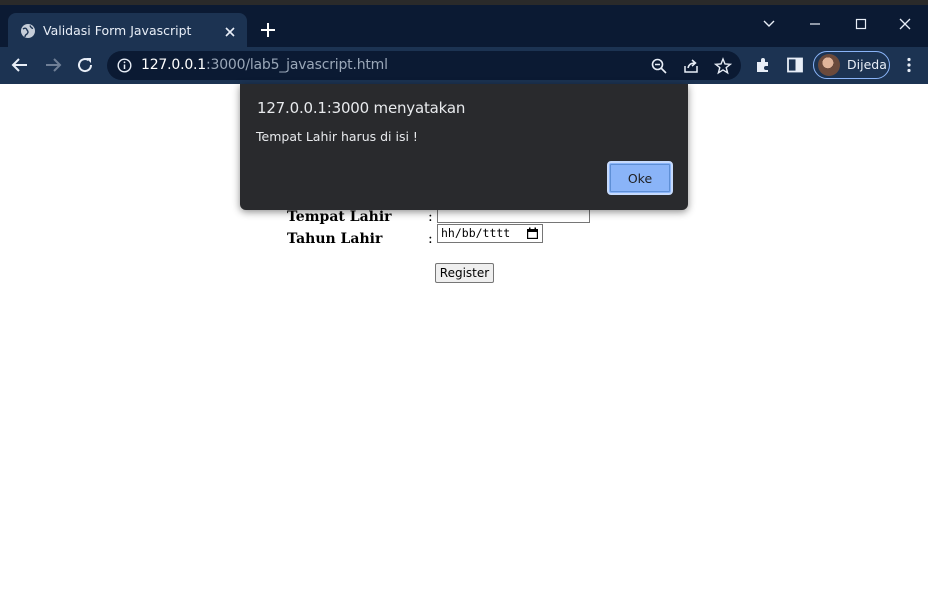 This screenshot has height=593, width=928. Describe the element at coordinates (124, 65) in the screenshot. I see `info-icon` at that location.